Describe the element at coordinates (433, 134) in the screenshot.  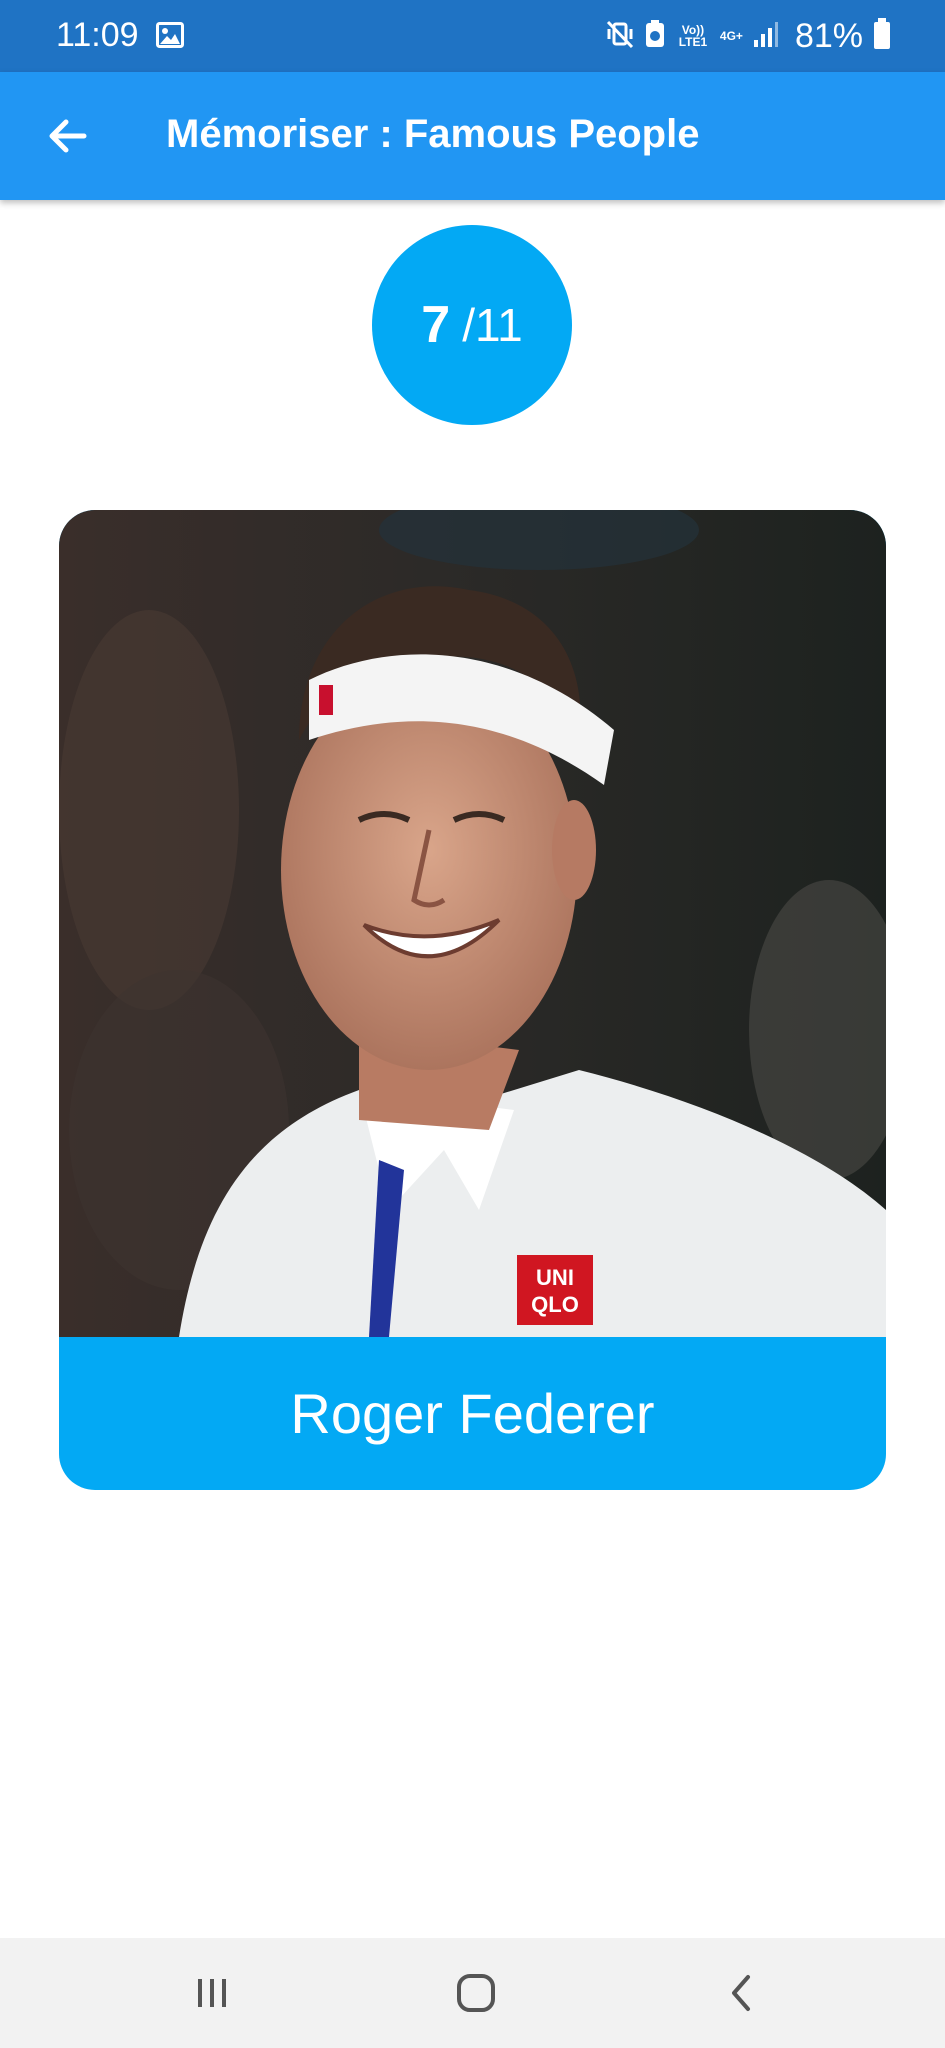
I see `page-title: Mémoriser : Famous People` at that location.